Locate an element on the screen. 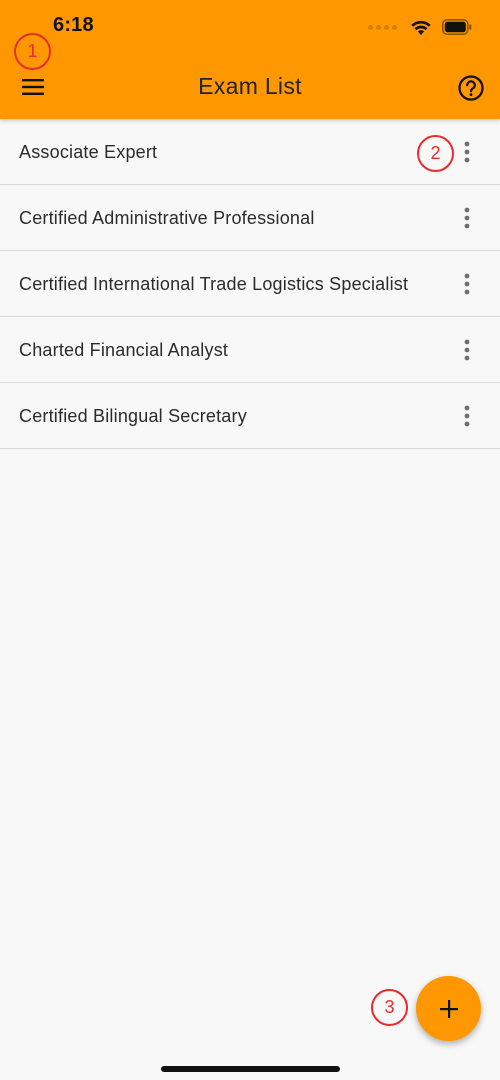 The image size is (500, 1080). exam-name: Charted Financial Analyst is located at coordinates (124, 349).